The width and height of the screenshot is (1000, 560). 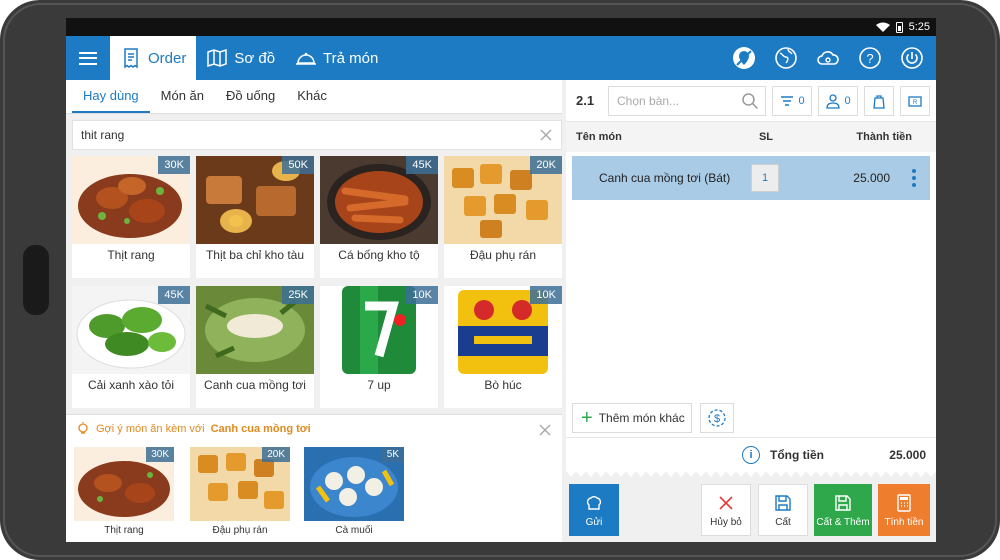 I want to click on price-badge: 45K, so click(x=422, y=165).